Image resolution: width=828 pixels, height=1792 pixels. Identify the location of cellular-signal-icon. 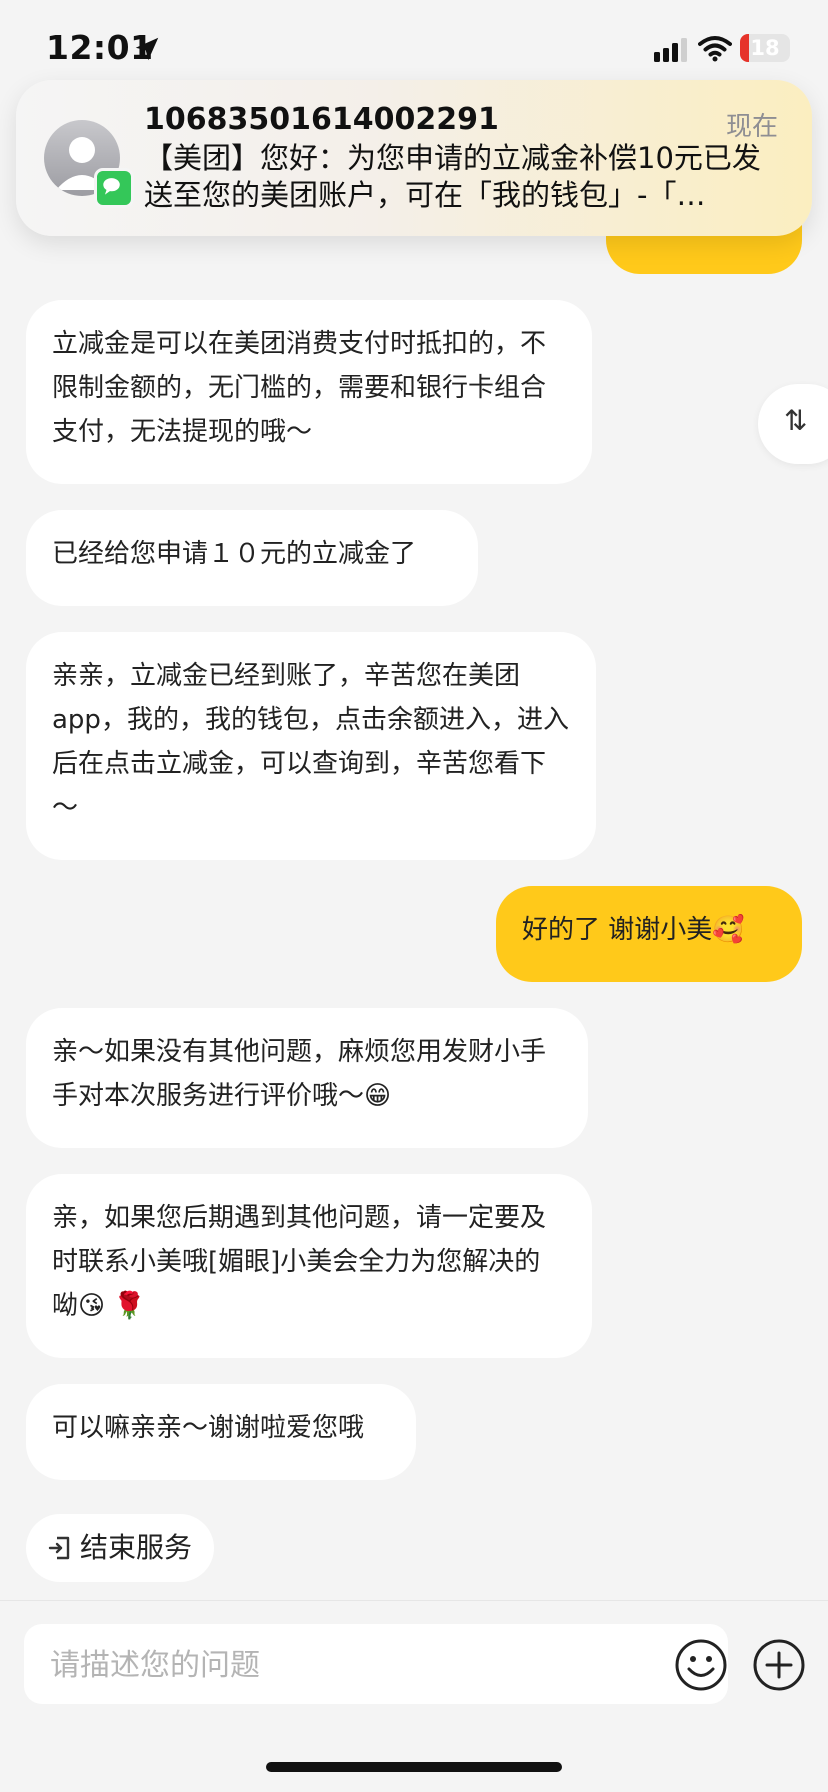
(670, 50).